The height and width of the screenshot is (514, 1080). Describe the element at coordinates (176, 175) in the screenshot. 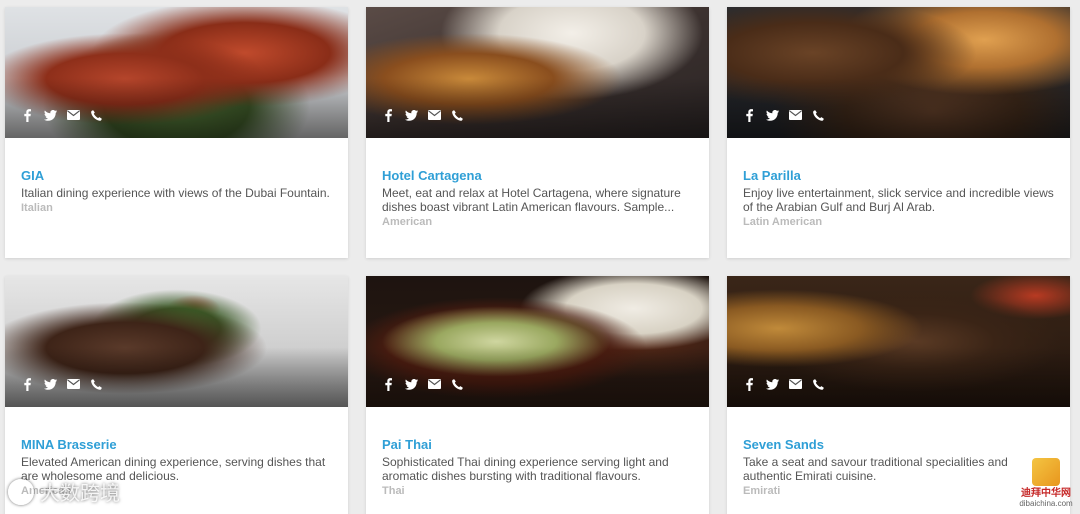

I see `restaurant-name: GIA` at that location.